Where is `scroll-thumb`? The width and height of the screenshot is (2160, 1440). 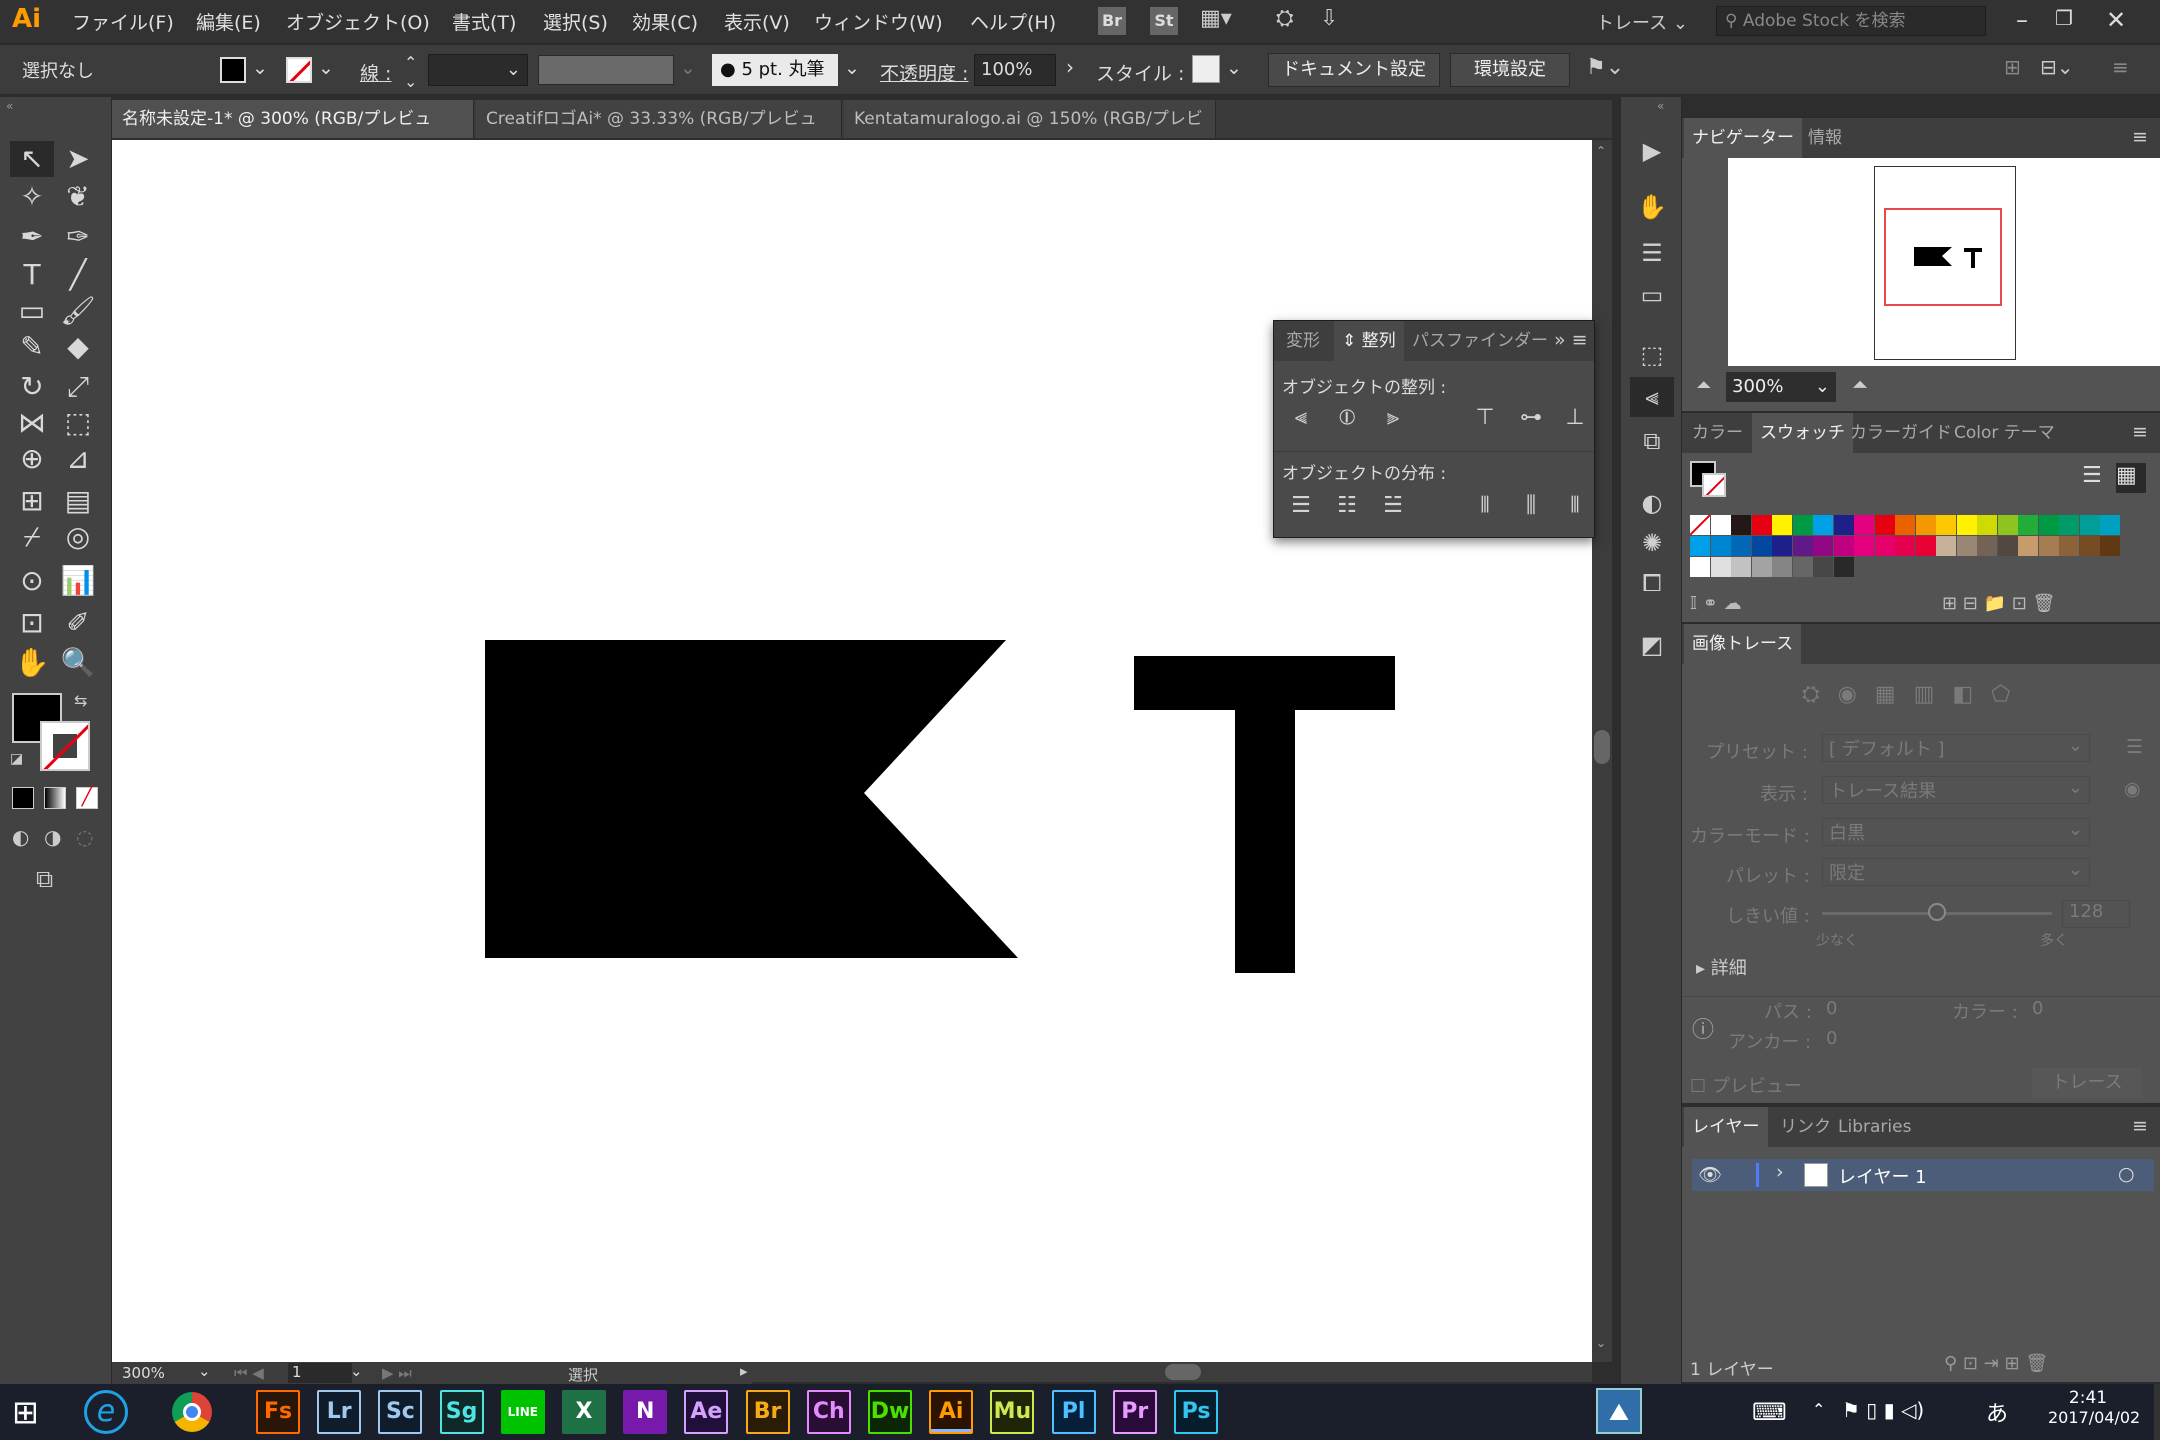 scroll-thumb is located at coordinates (1602, 747).